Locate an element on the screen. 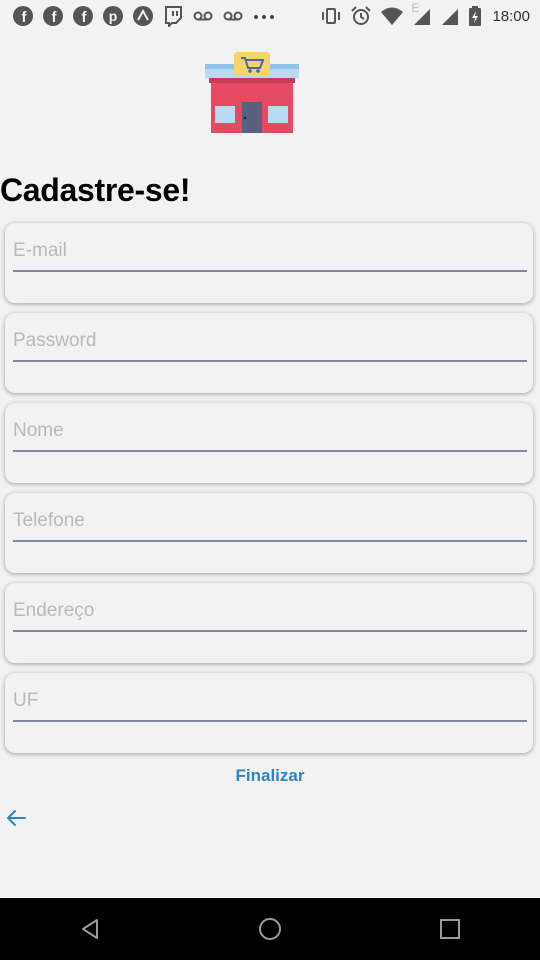 The image size is (540, 960). back-nav-button is located at coordinates (90, 929).